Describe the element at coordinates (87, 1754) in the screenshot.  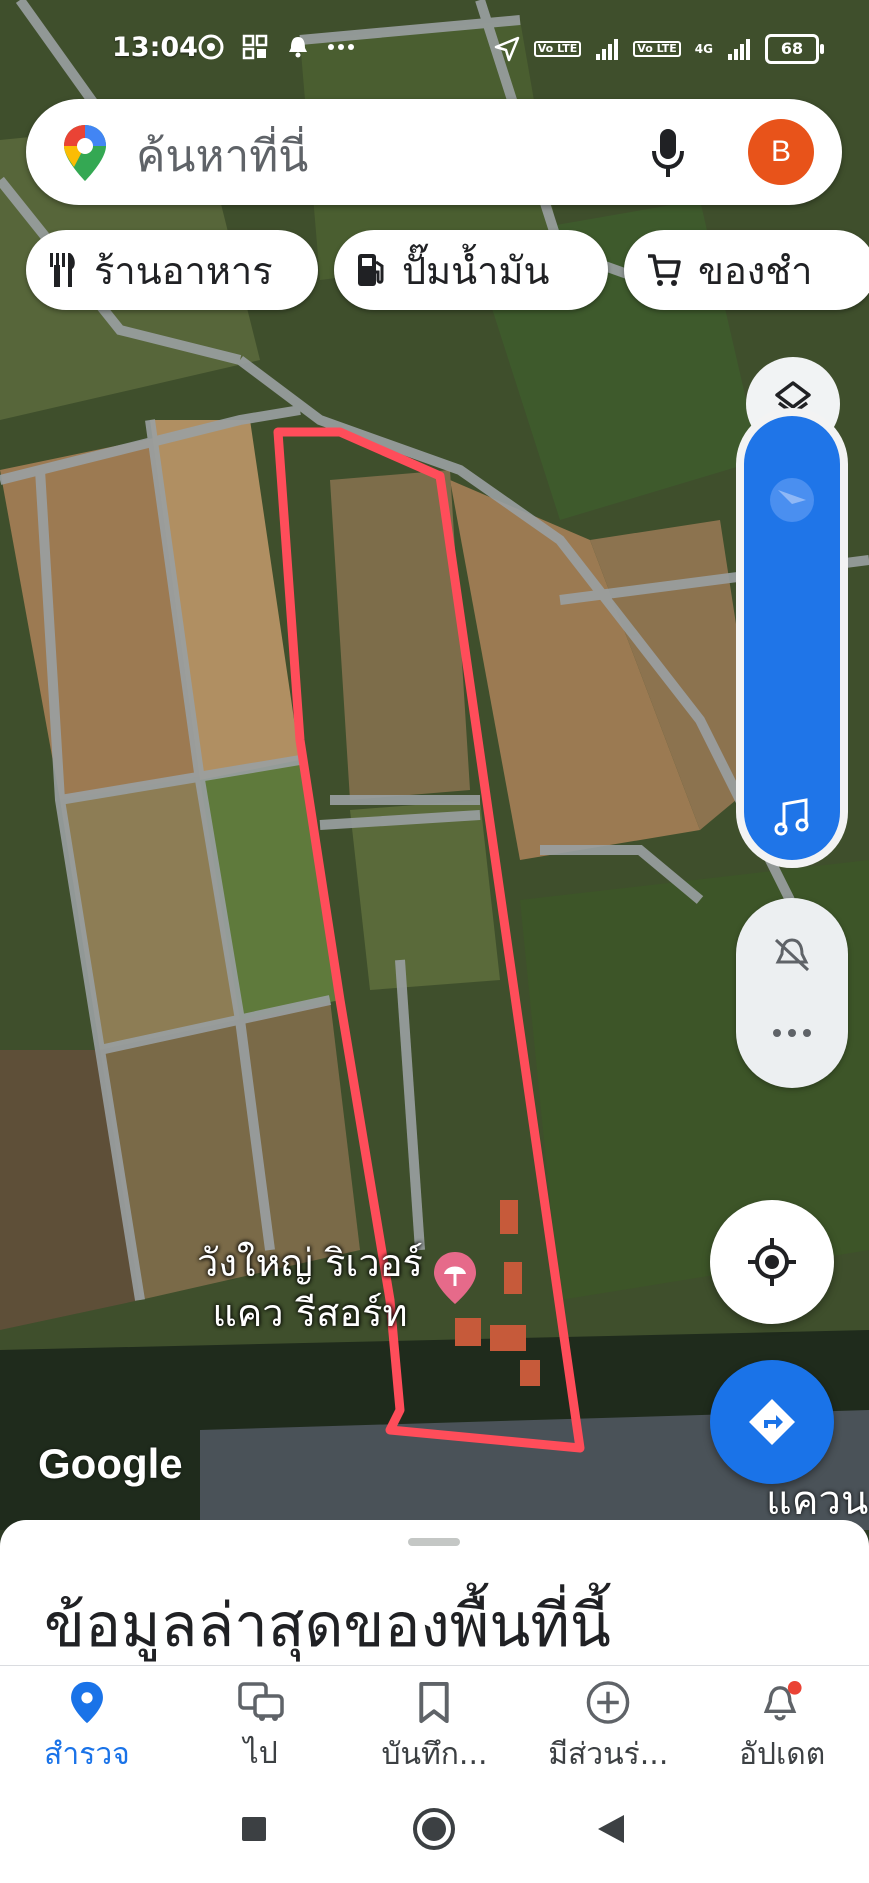
I see `nav-label-explore: สำรวจ` at that location.